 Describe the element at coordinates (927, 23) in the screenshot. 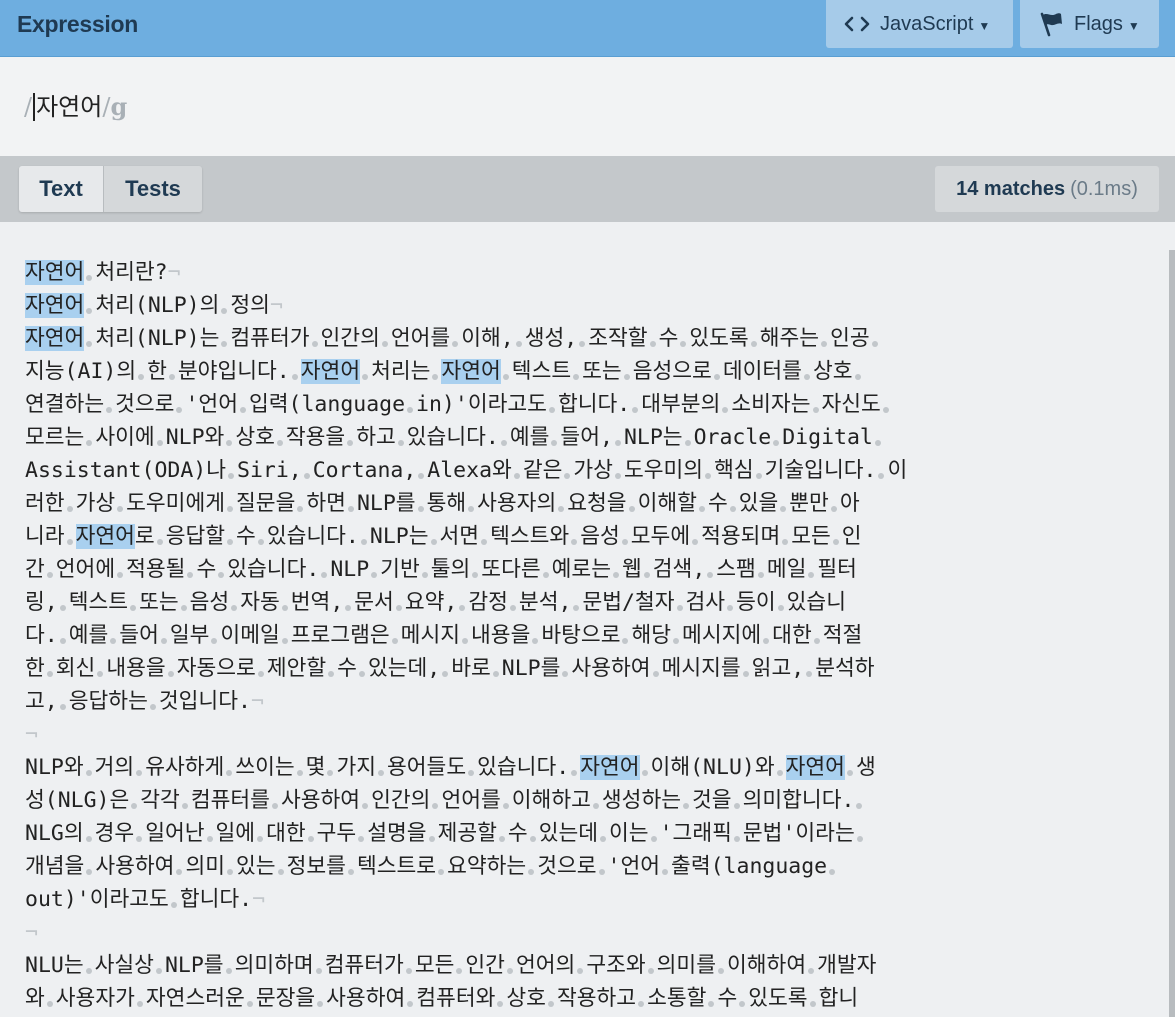

I see `flavor-label: JavaScript` at that location.